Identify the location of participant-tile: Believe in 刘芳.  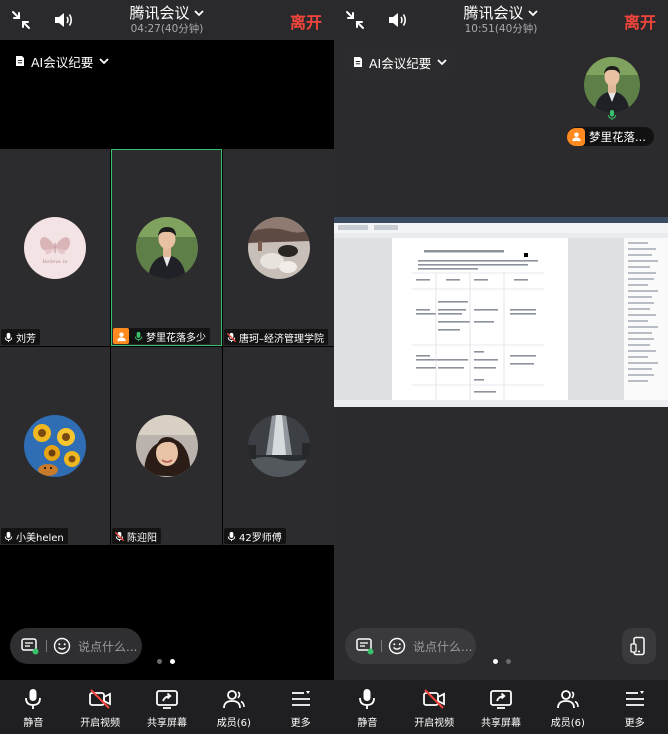
(55, 247).